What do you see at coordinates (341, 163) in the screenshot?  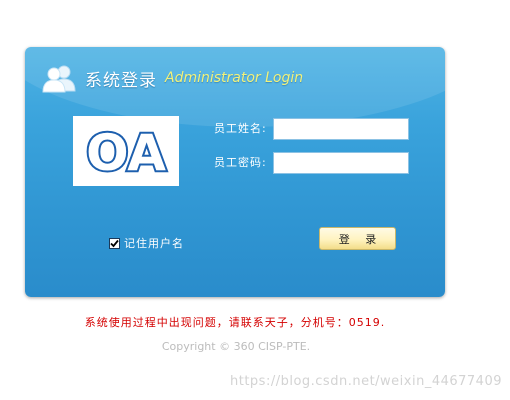 I see `password-input` at bounding box center [341, 163].